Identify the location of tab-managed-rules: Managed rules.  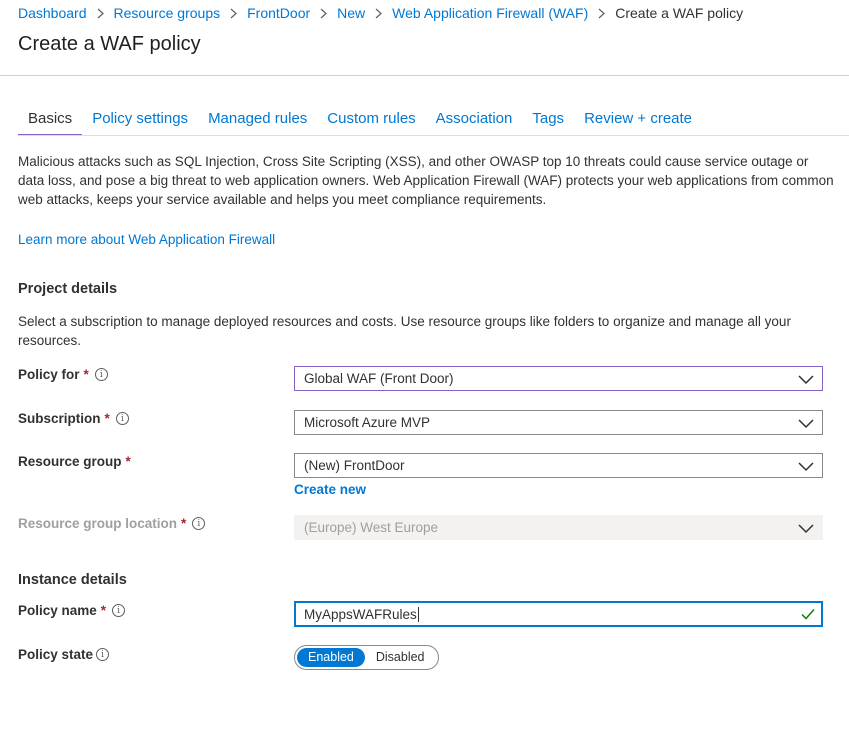
(257, 120).